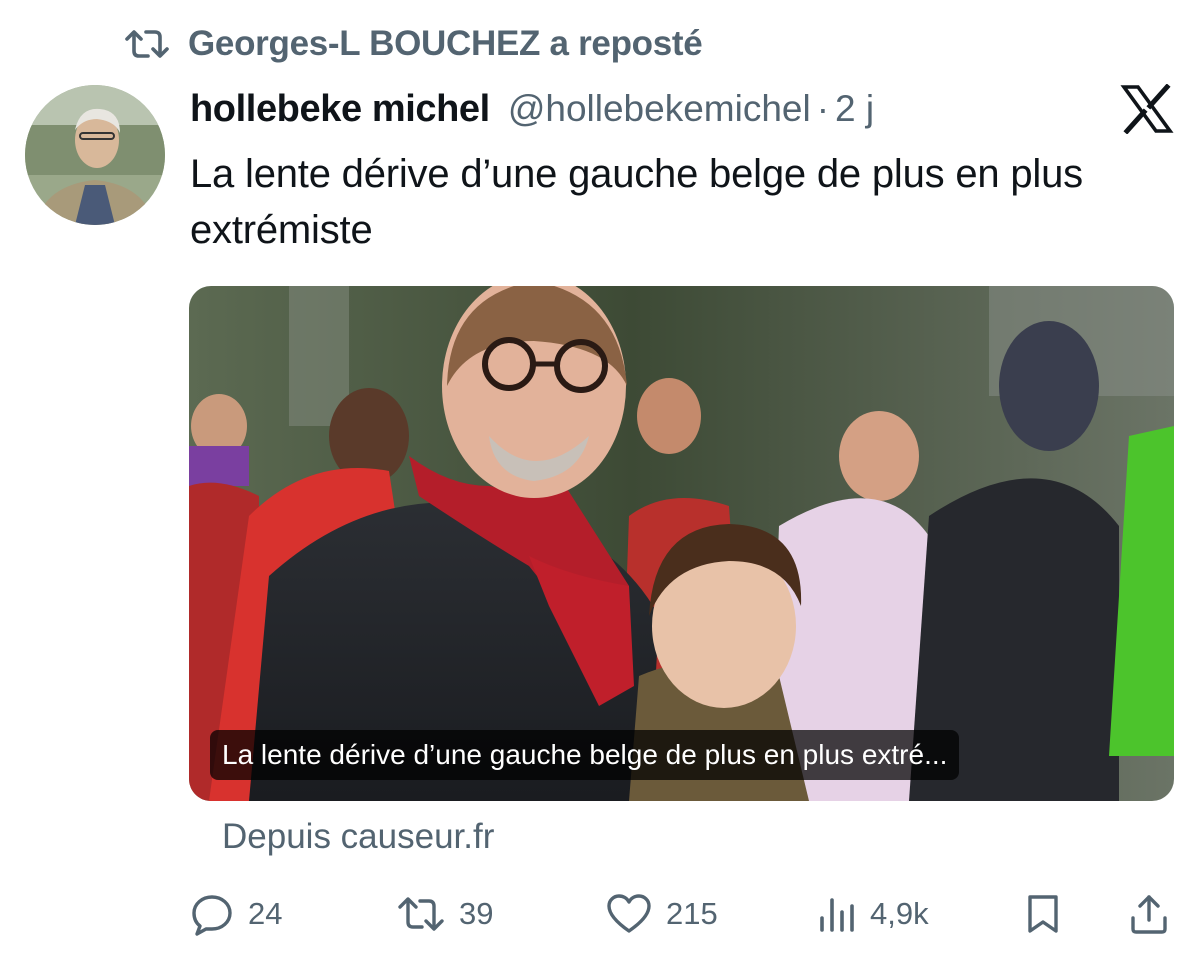 This screenshot has width=1199, height=978. Describe the element at coordinates (95, 155) in the screenshot. I see `author-avatar` at that location.